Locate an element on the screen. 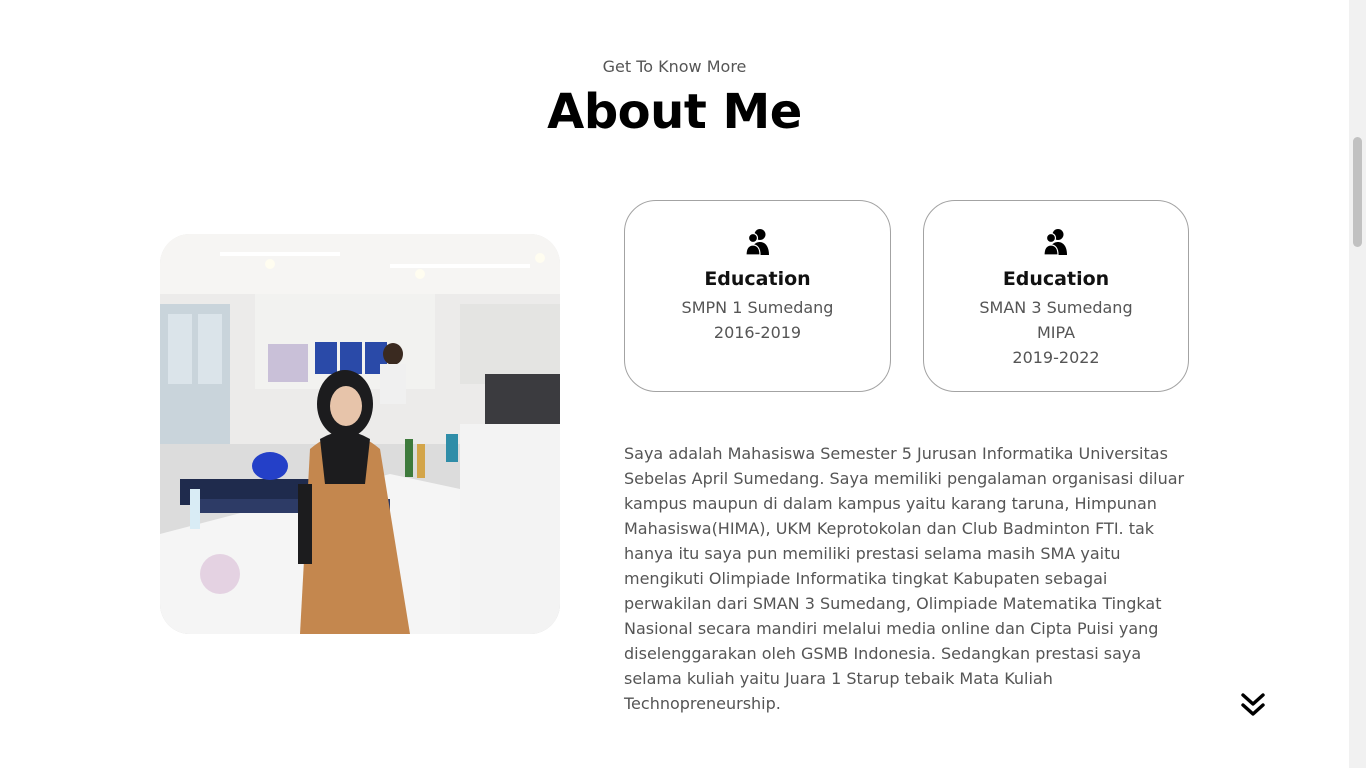 This screenshot has width=1366, height=768. card-line-years: 2016-2019 is located at coordinates (757, 332).